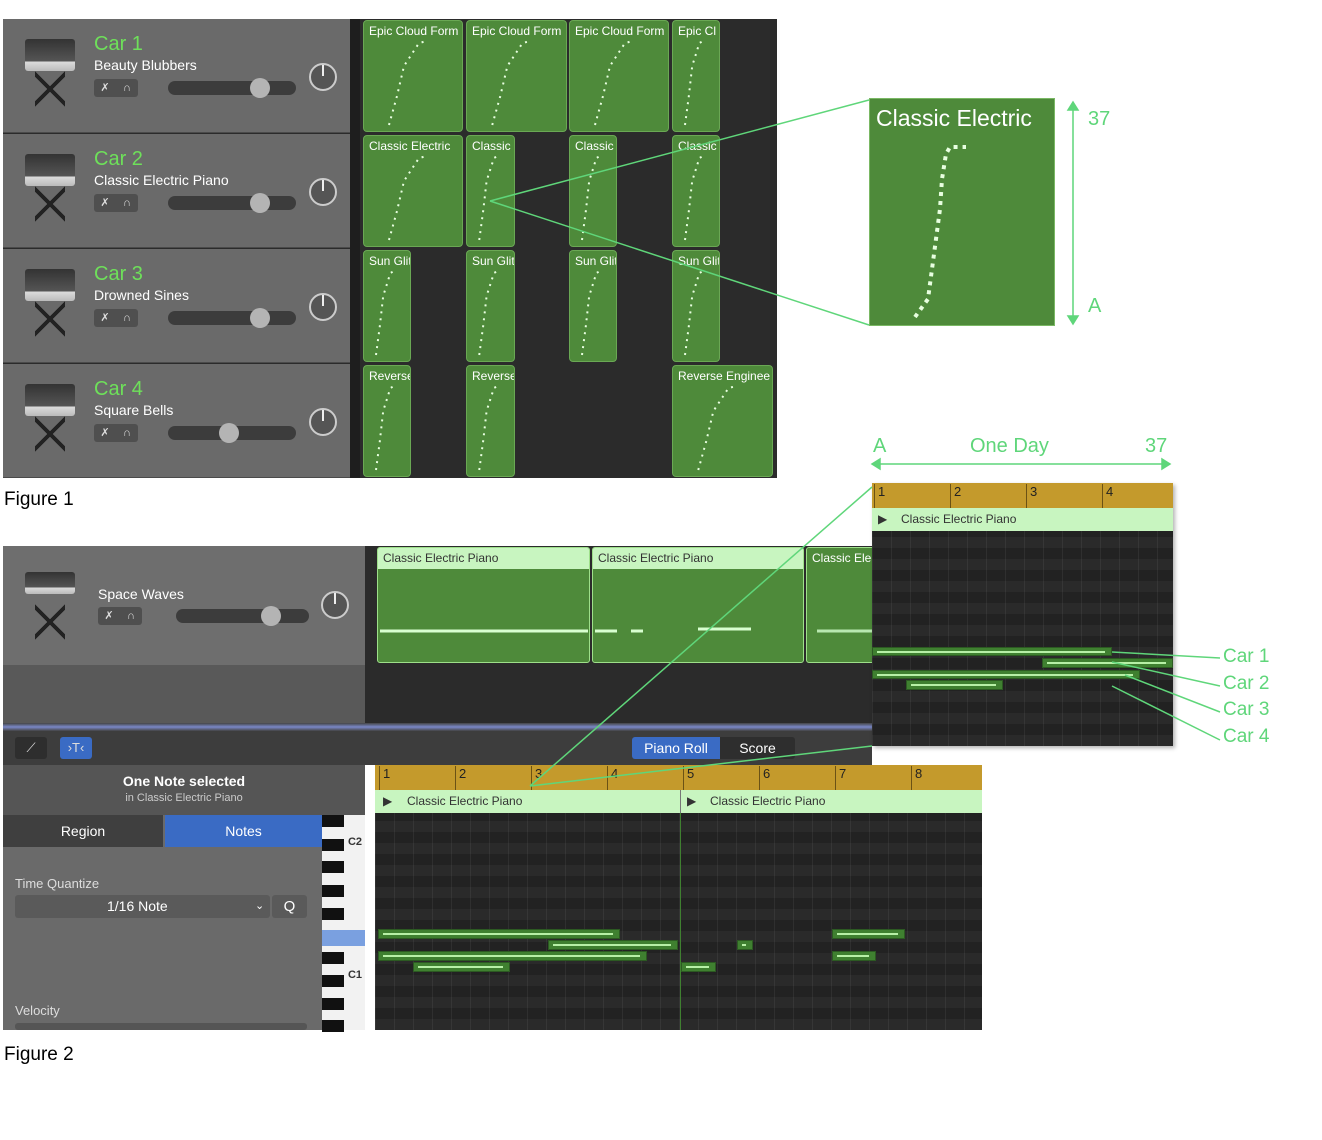 This screenshot has width=1322, height=1140. I want to click on track-name: Car 4, so click(118, 389).